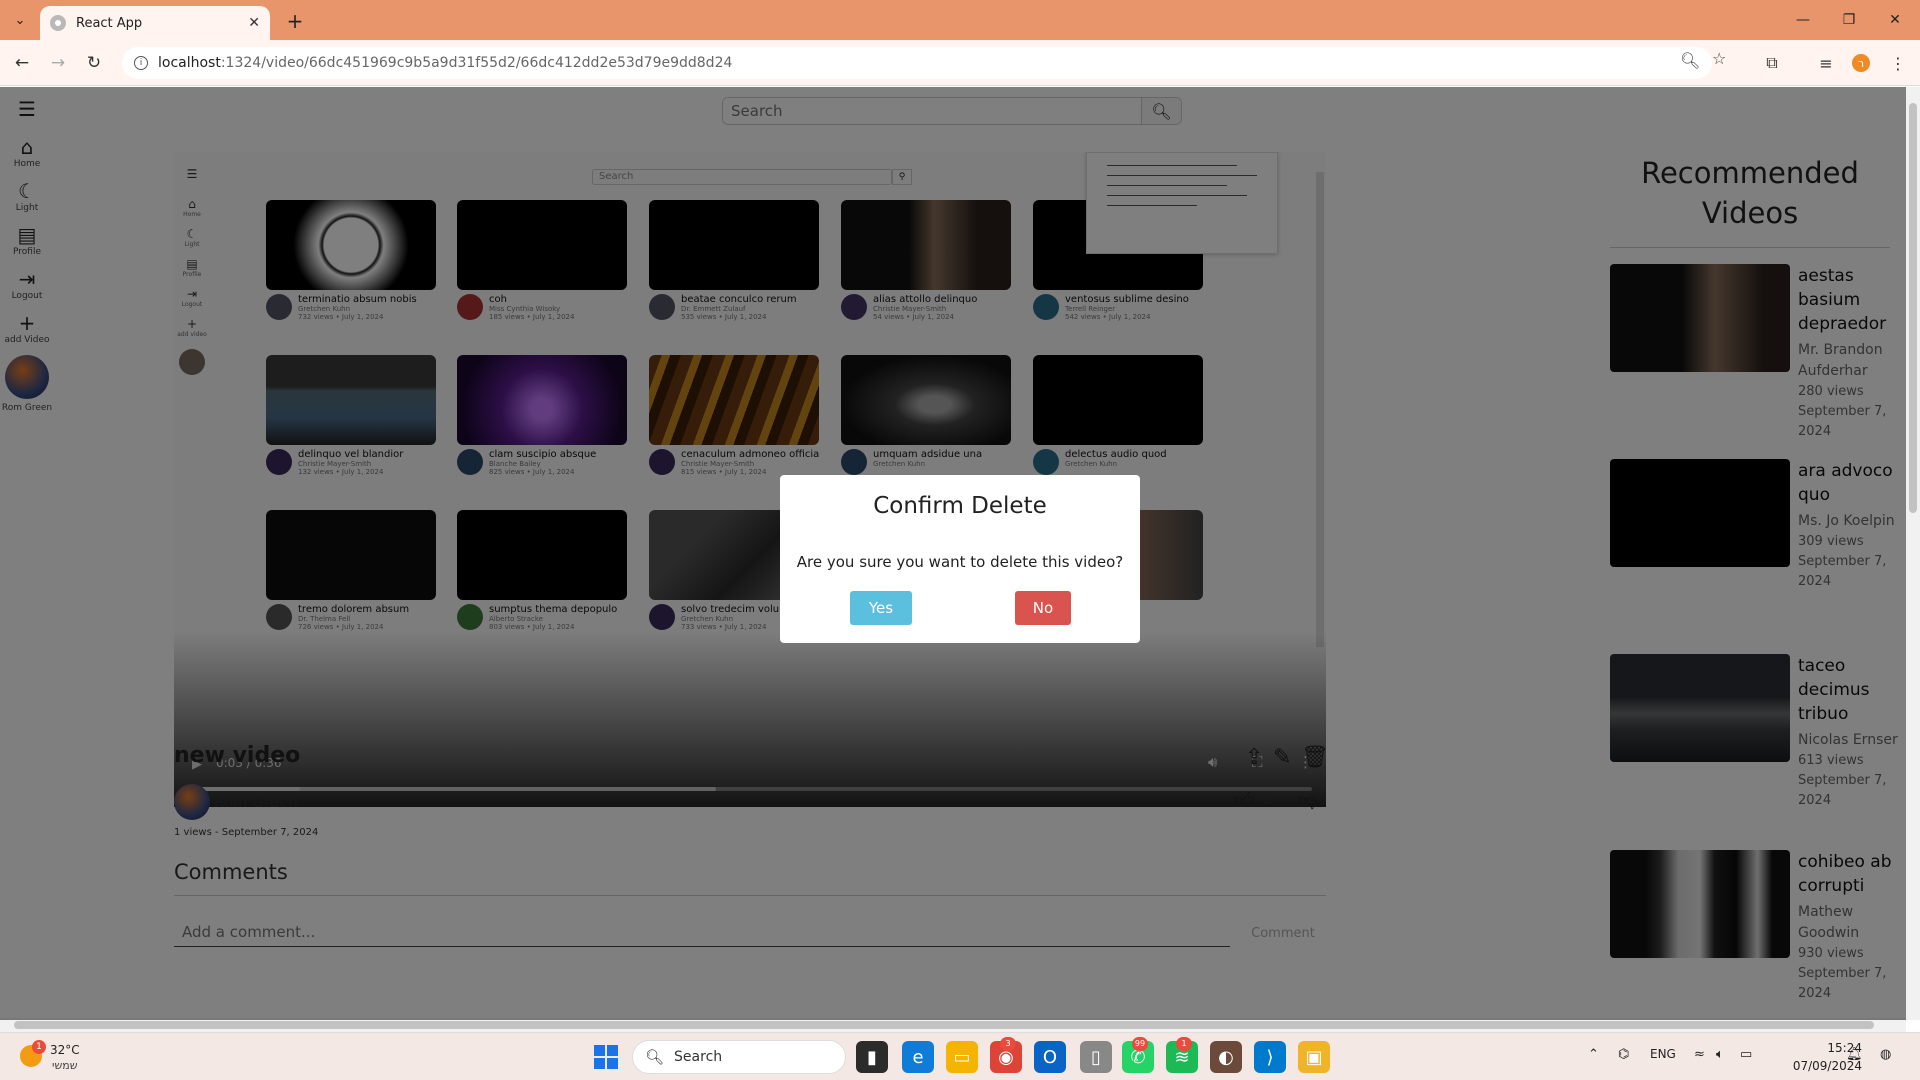 Image resolution: width=1920 pixels, height=1080 pixels. What do you see at coordinates (1663, 1054) in the screenshot?
I see `language-indicator: ENG` at bounding box center [1663, 1054].